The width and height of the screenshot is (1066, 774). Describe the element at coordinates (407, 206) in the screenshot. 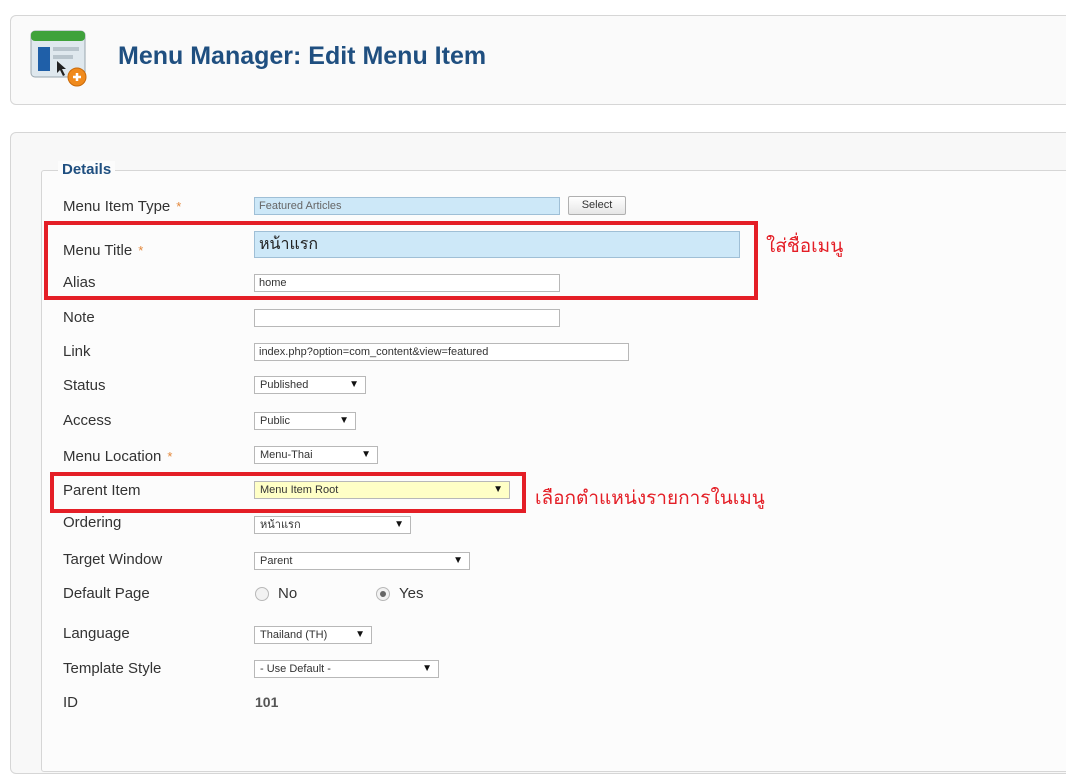

I see `menu-item-type-field: Featured Articles` at that location.